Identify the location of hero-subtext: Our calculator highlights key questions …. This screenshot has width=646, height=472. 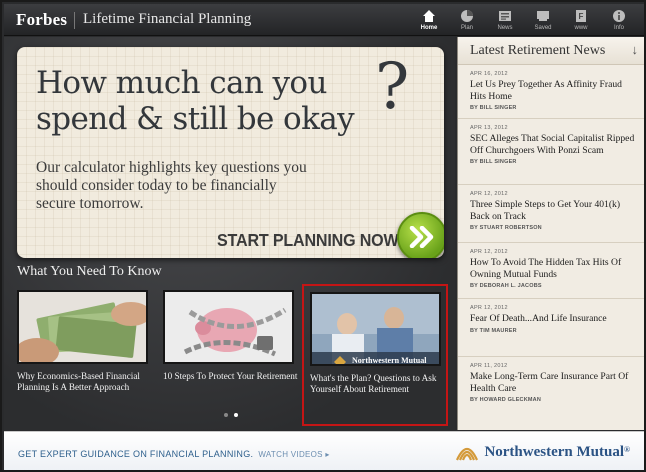
(171, 185).